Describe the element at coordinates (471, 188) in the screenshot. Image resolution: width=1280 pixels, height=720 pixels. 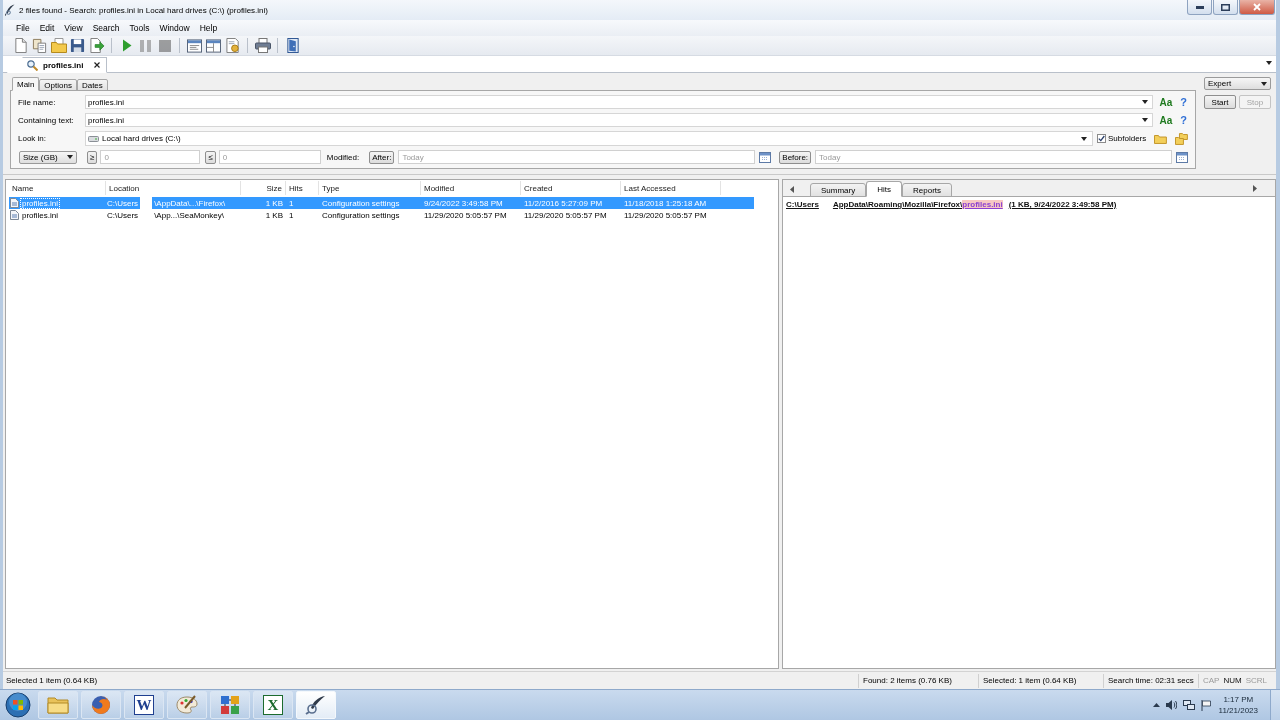
I see `column-header: Modified` at that location.